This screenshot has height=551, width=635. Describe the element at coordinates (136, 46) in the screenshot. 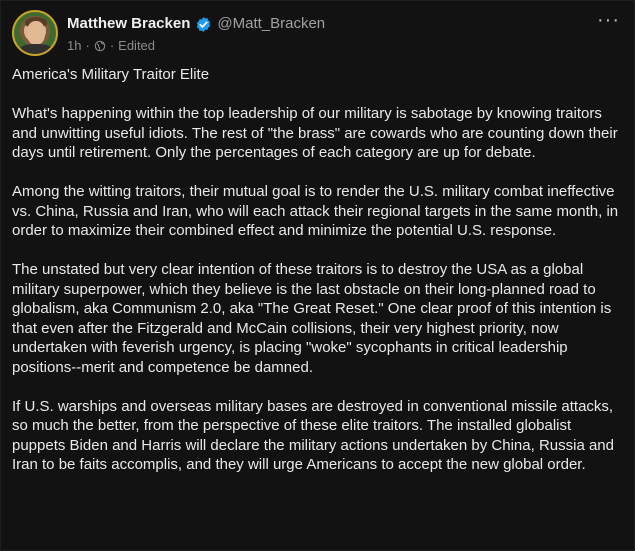

I see `edited-label: Edited` at that location.